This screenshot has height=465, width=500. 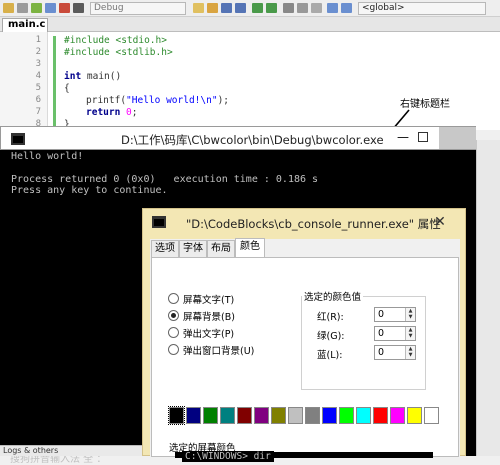 I want to click on paste-icon, so click(x=316, y=8).